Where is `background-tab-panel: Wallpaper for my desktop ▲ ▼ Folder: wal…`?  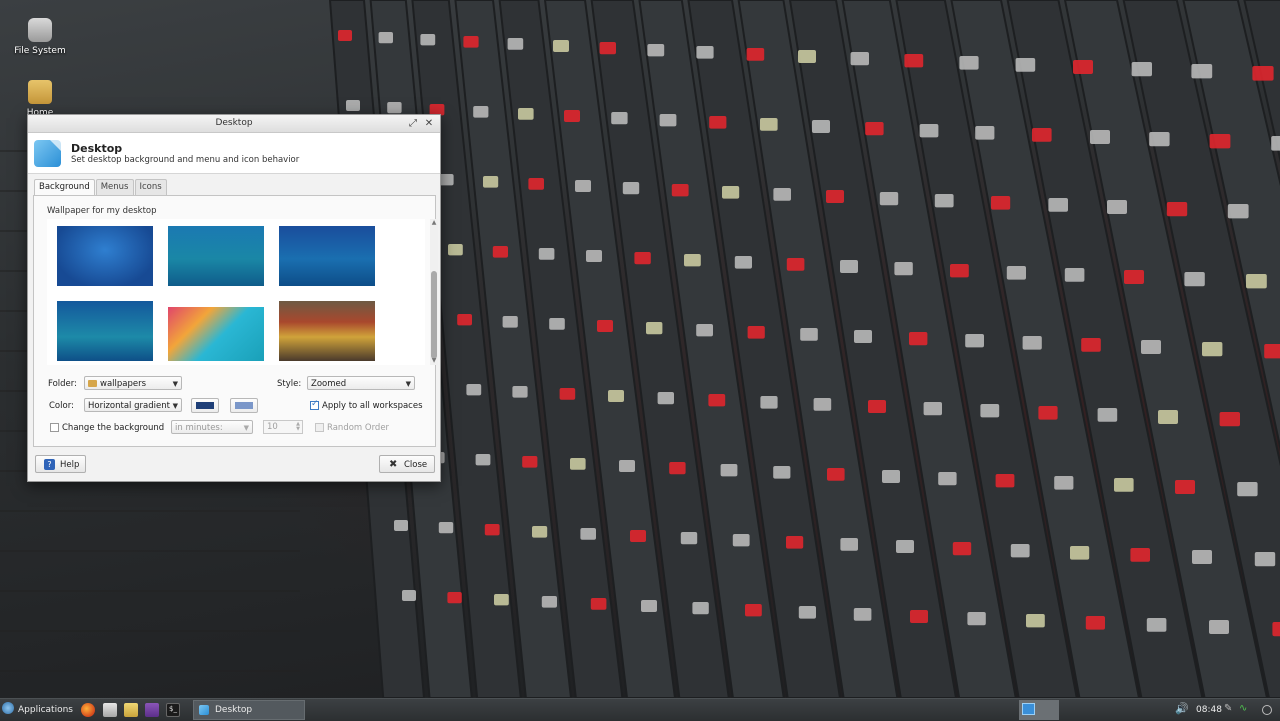
background-tab-panel: Wallpaper for my desktop ▲ ▼ Folder: wal… is located at coordinates (235, 321).